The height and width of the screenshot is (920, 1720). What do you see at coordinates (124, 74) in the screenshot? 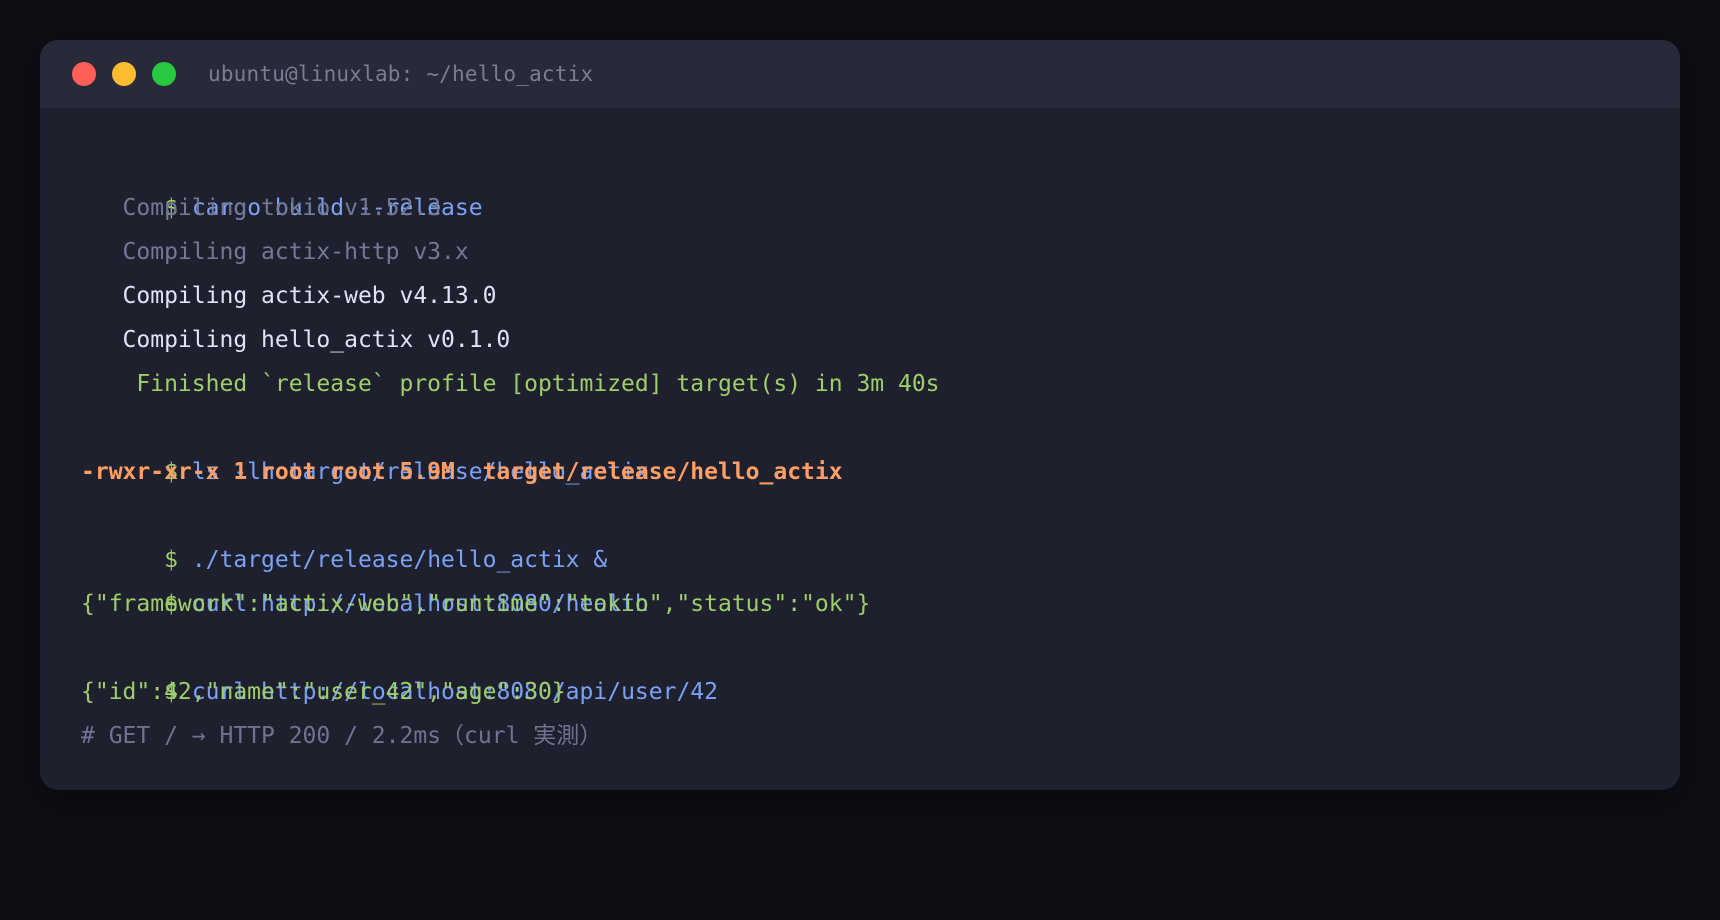
I see `minimize-window-button` at bounding box center [124, 74].